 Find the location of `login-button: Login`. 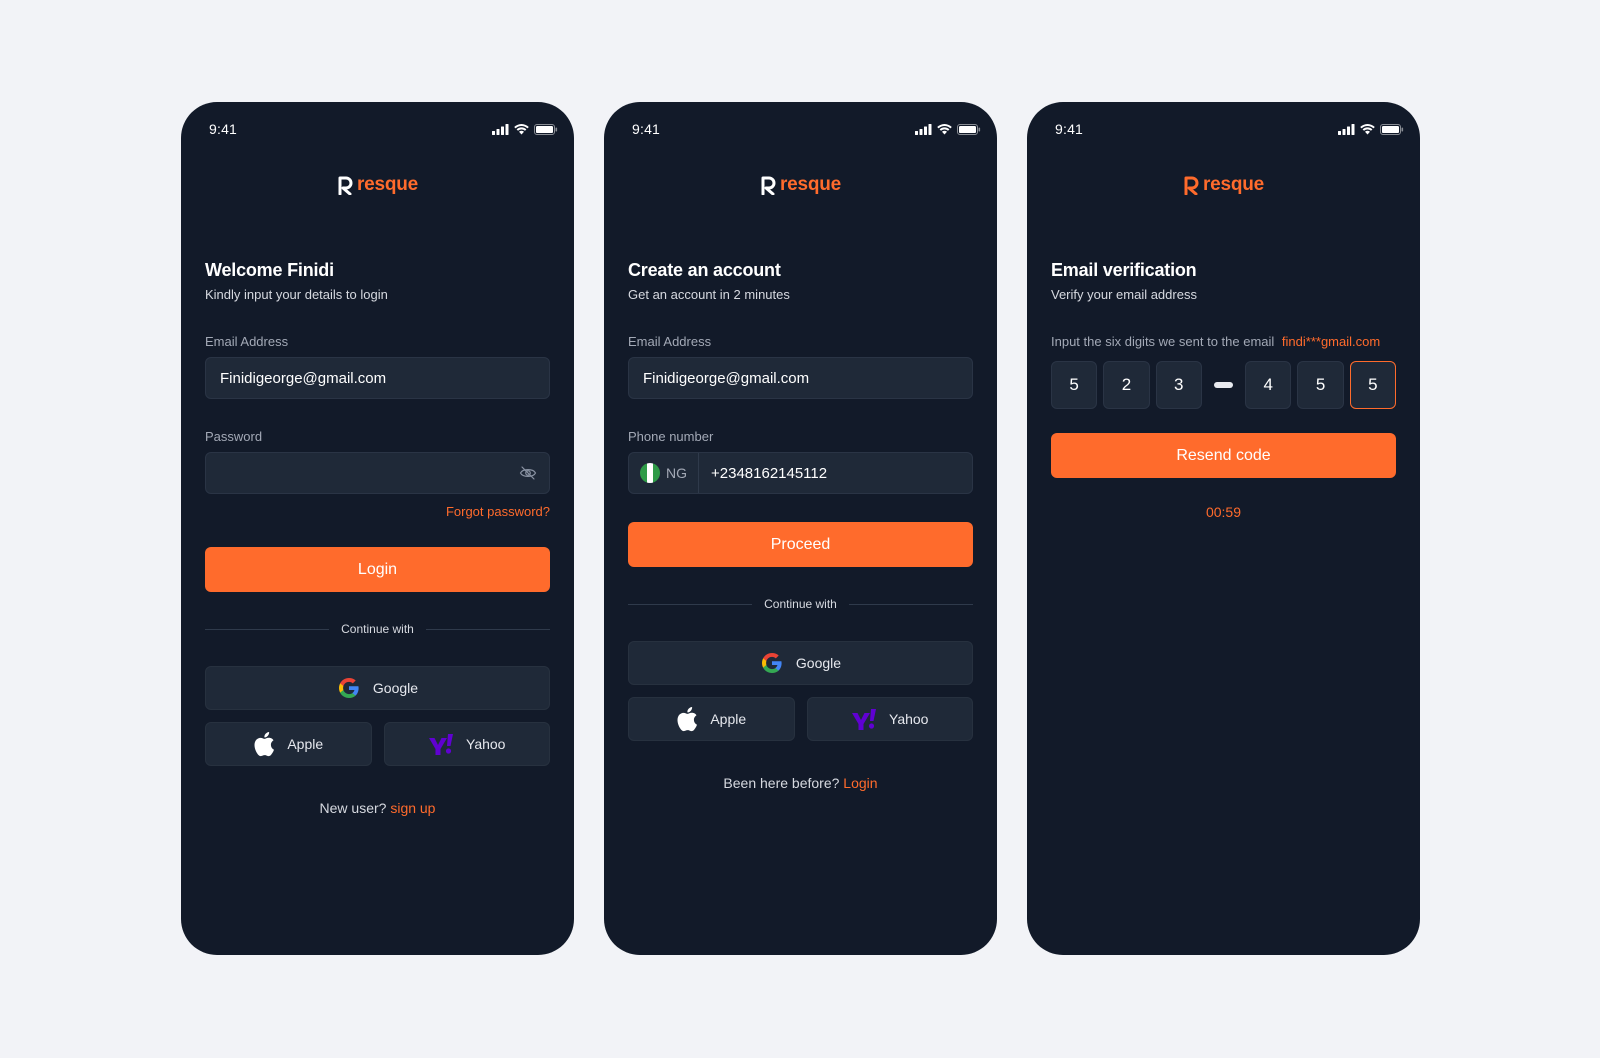

login-button: Login is located at coordinates (377, 569).